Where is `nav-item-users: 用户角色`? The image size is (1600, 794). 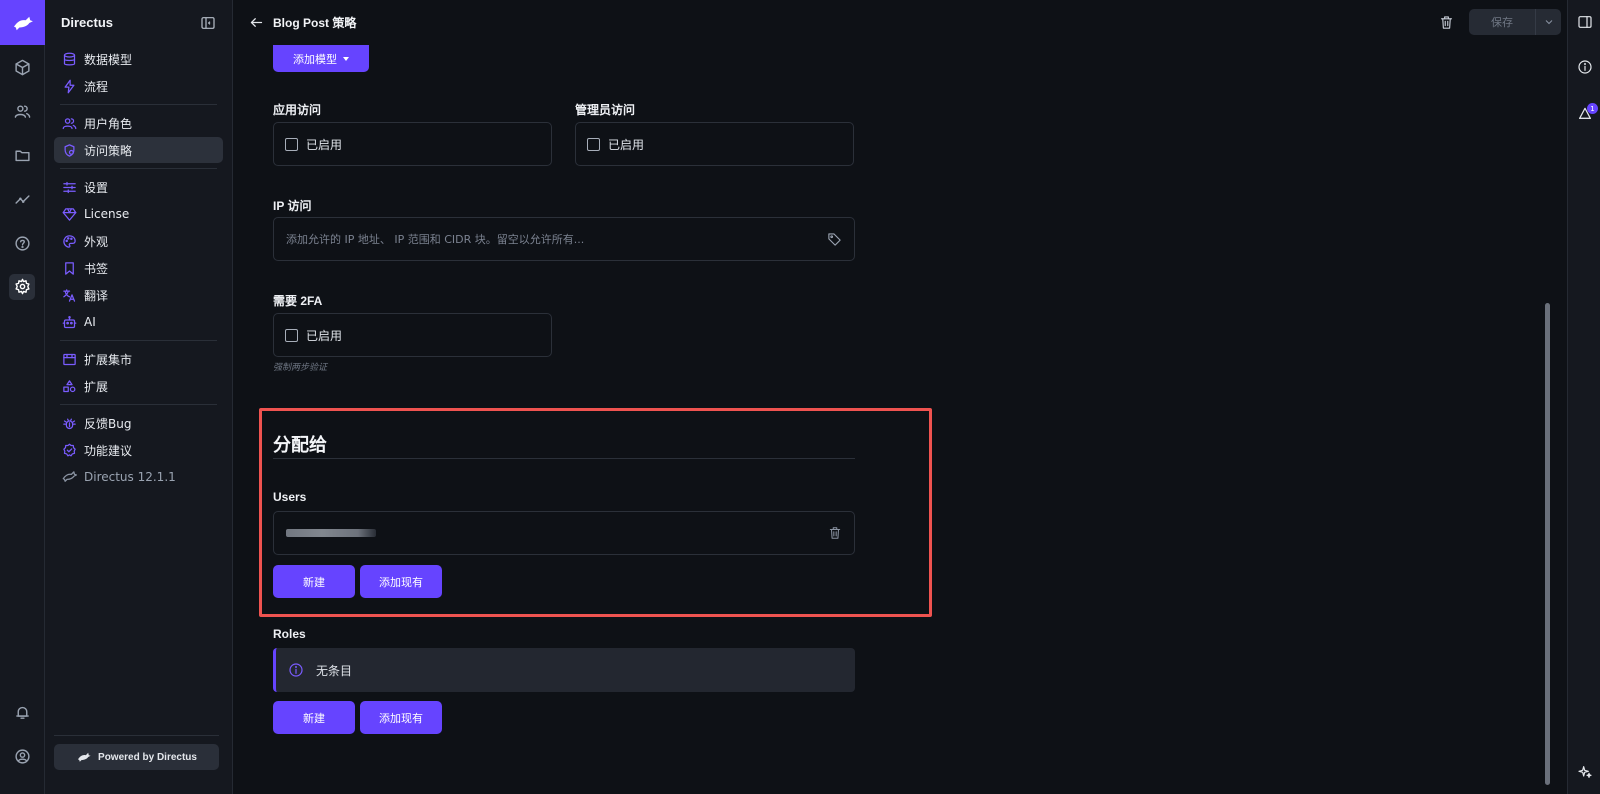
nav-item-users: 用户角色 is located at coordinates (138, 123).